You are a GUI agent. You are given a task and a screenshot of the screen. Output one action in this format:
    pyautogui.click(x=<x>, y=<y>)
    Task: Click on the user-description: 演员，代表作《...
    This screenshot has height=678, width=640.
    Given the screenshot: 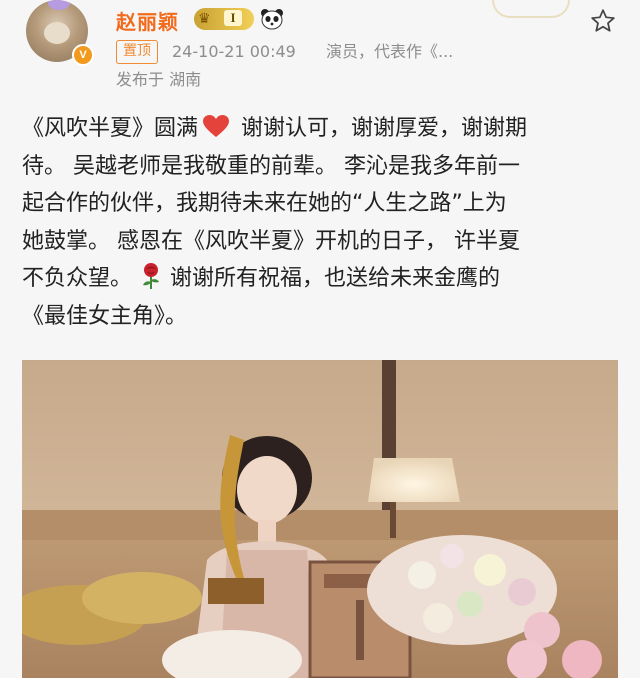 What is the action you would take?
    pyautogui.click(x=390, y=51)
    